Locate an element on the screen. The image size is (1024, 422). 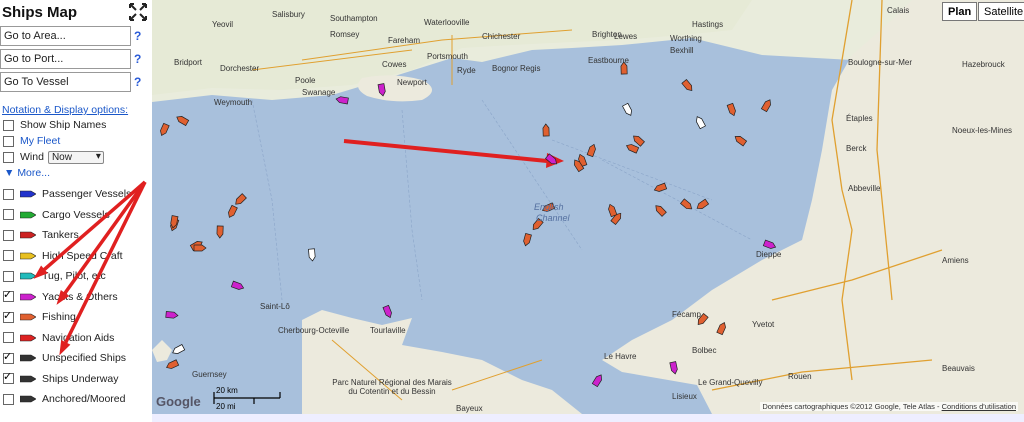
my-fleet-checkbox is located at coordinates (8, 141).